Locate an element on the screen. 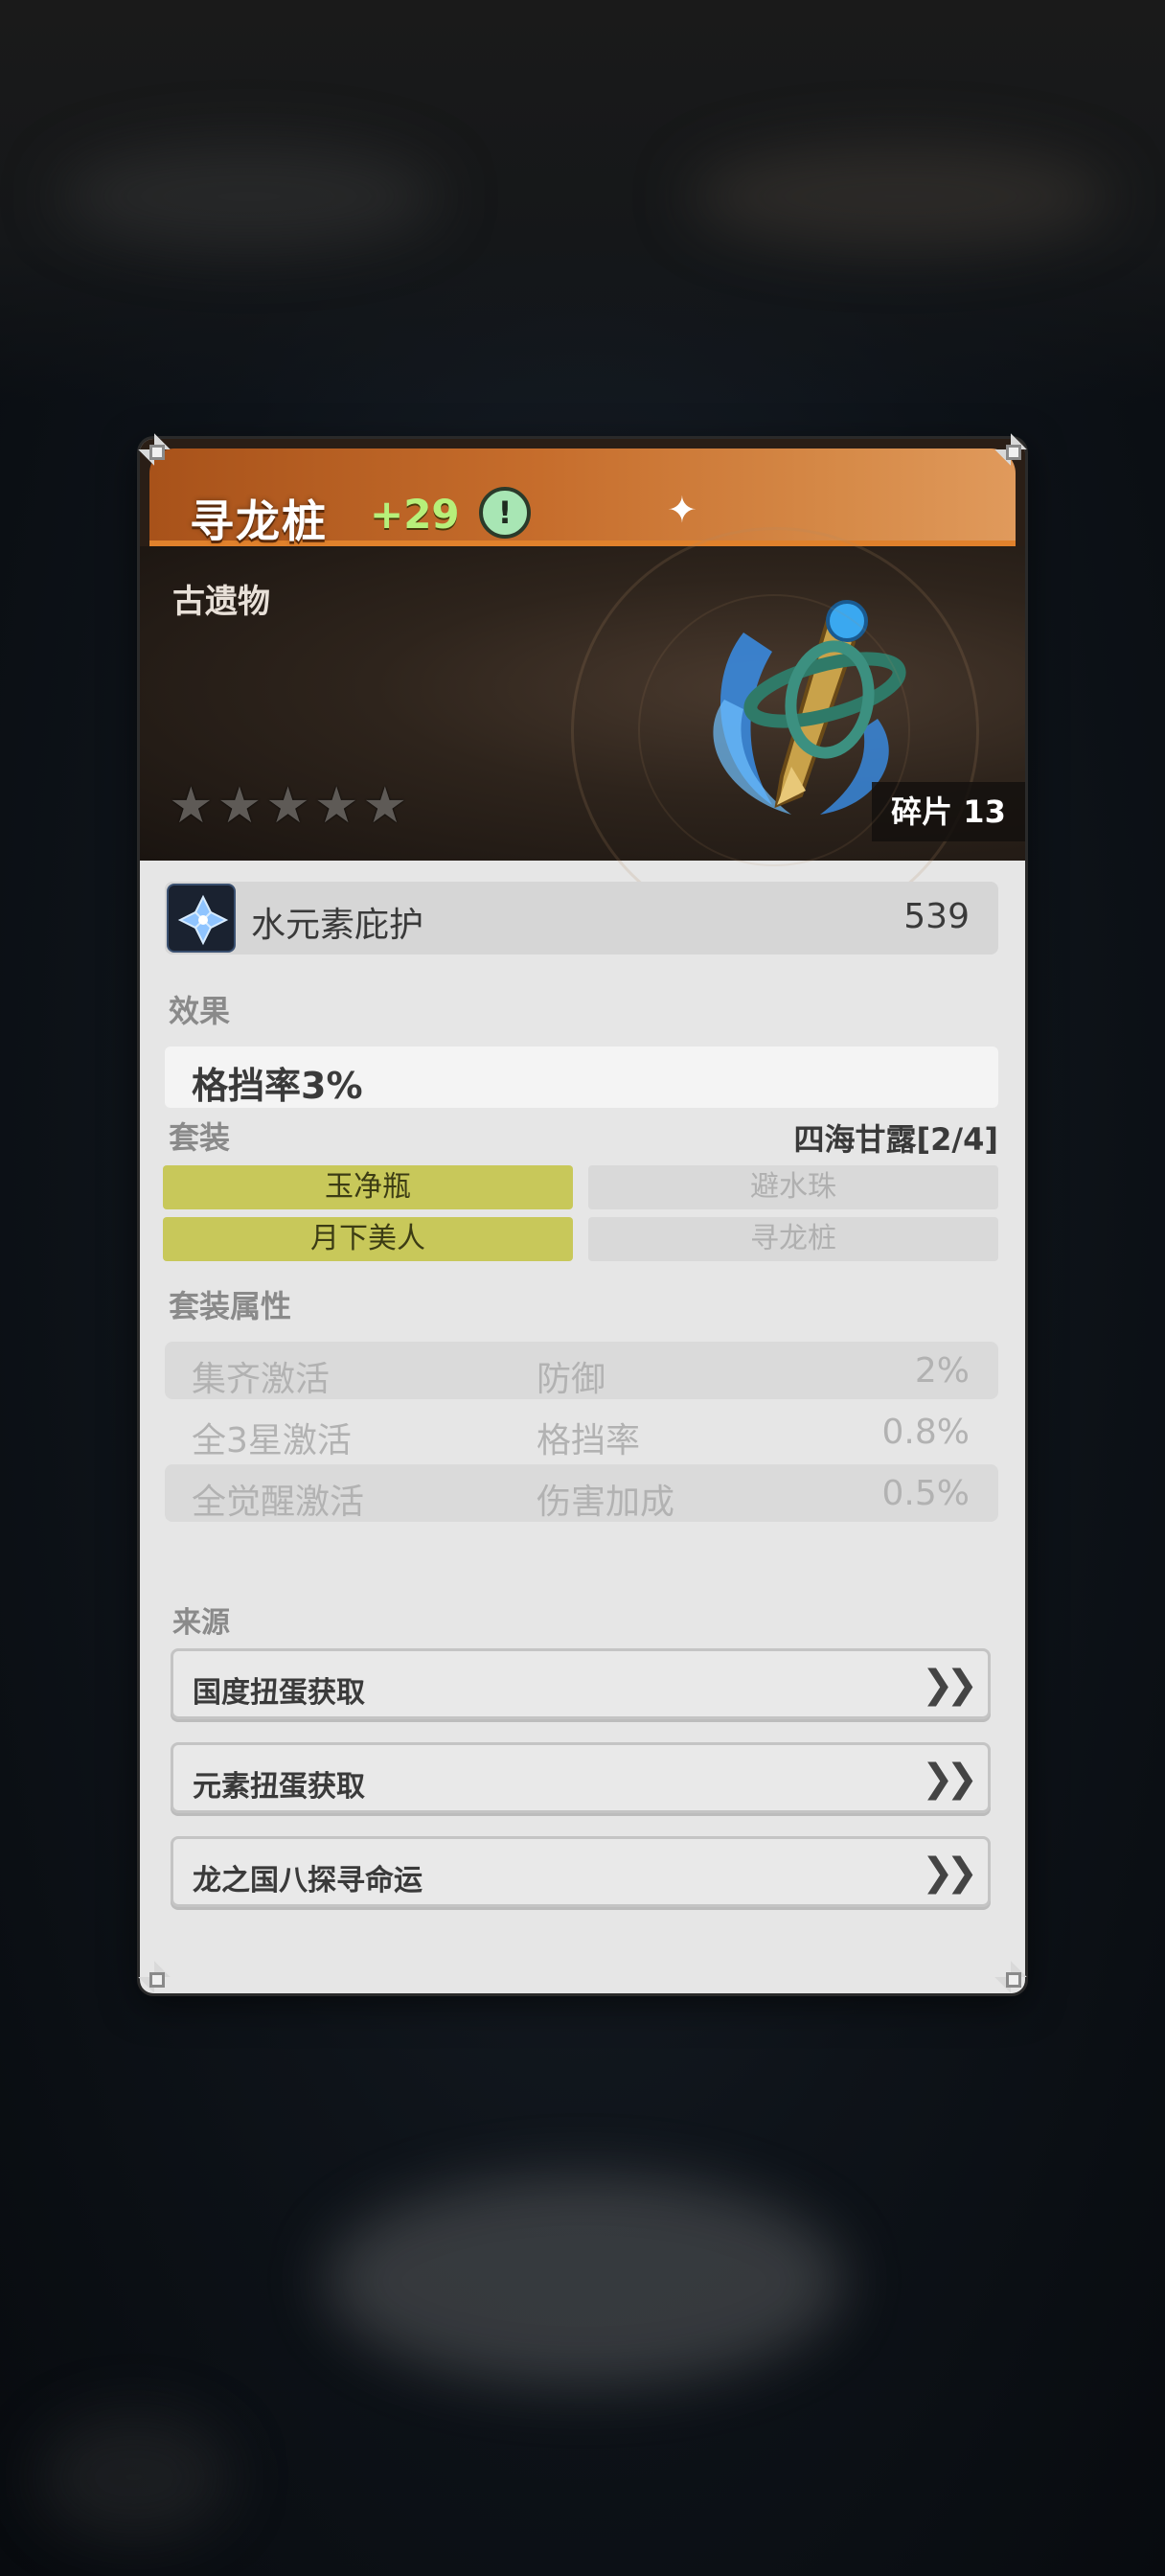 This screenshot has width=1165, height=2576. star-rating: ★ ★ ★ ★ ★ is located at coordinates (288, 806).